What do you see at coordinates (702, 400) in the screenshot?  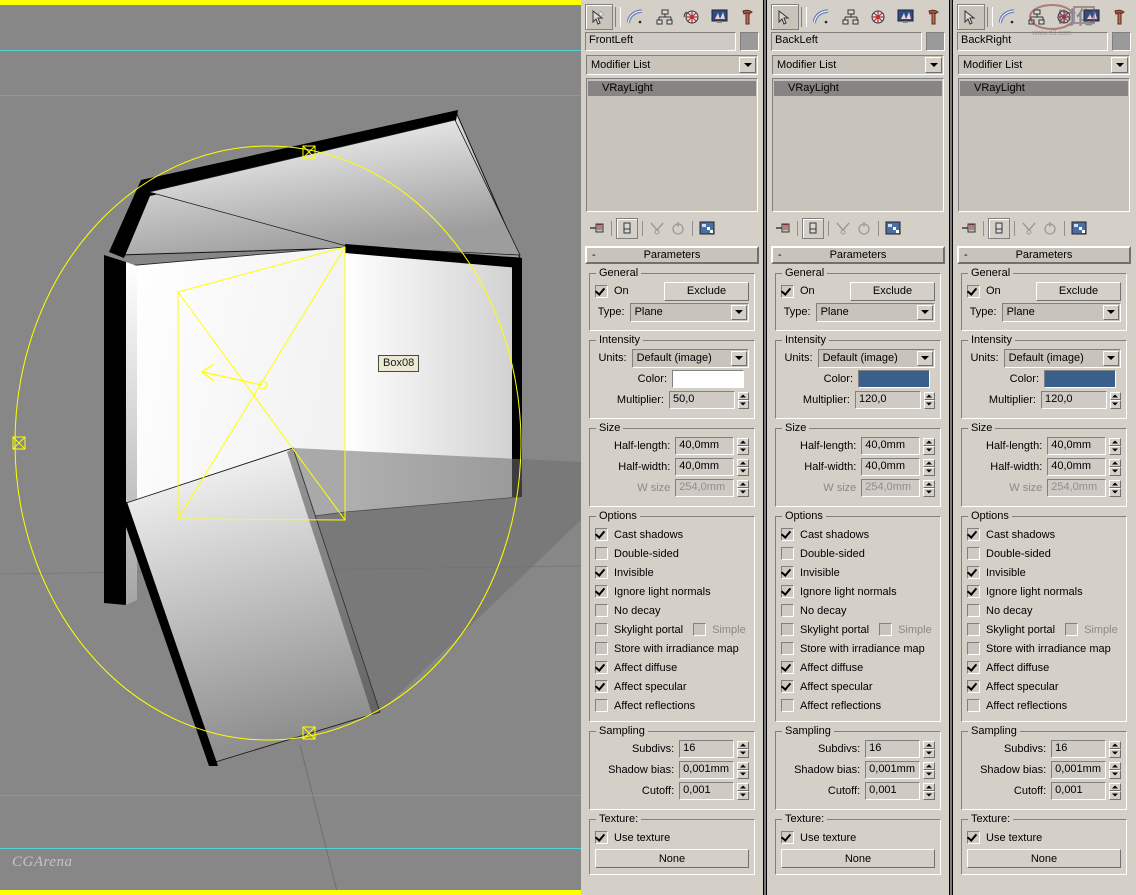 I see `multiplier-input: 50,0` at bounding box center [702, 400].